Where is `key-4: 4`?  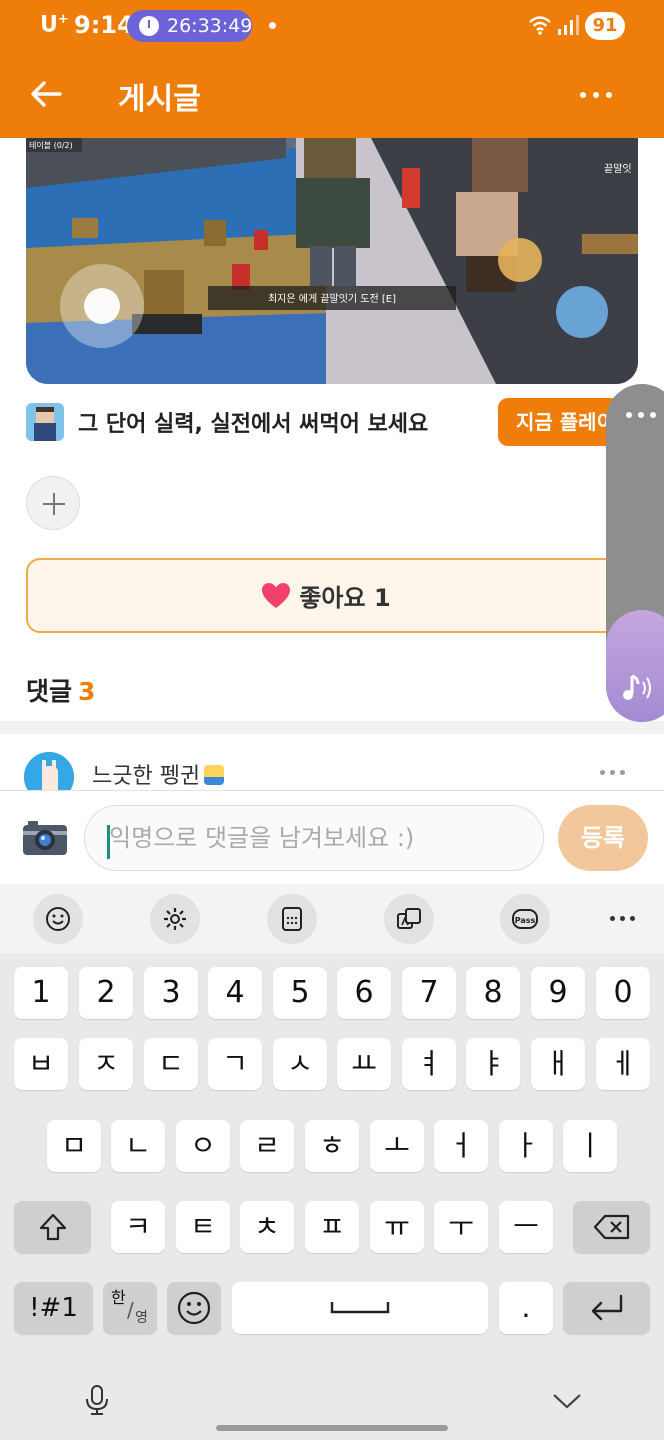
key-4: 4 is located at coordinates (235, 993).